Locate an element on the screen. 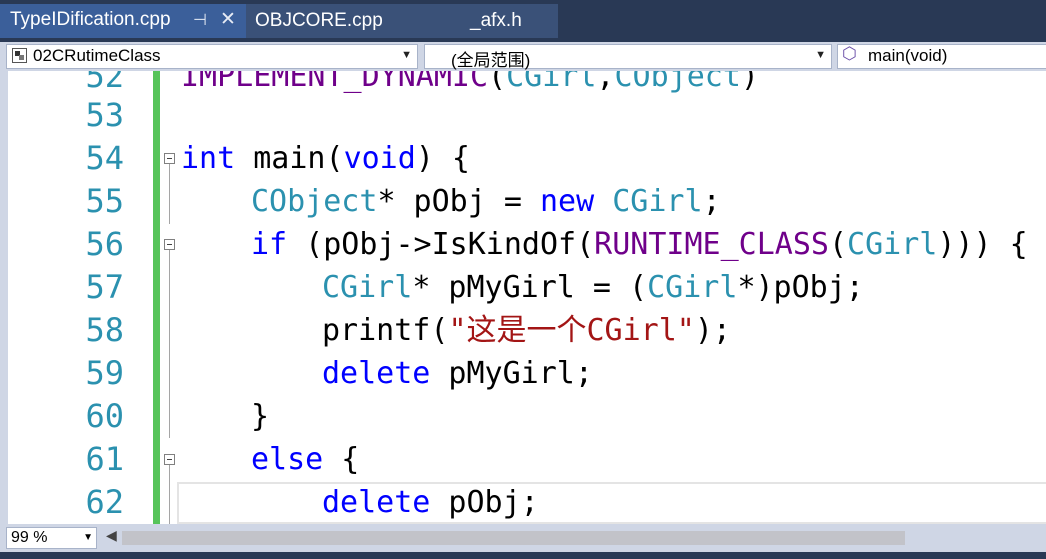 This screenshot has height=559, width=1046. code-line-60: } is located at coordinates (260, 416).